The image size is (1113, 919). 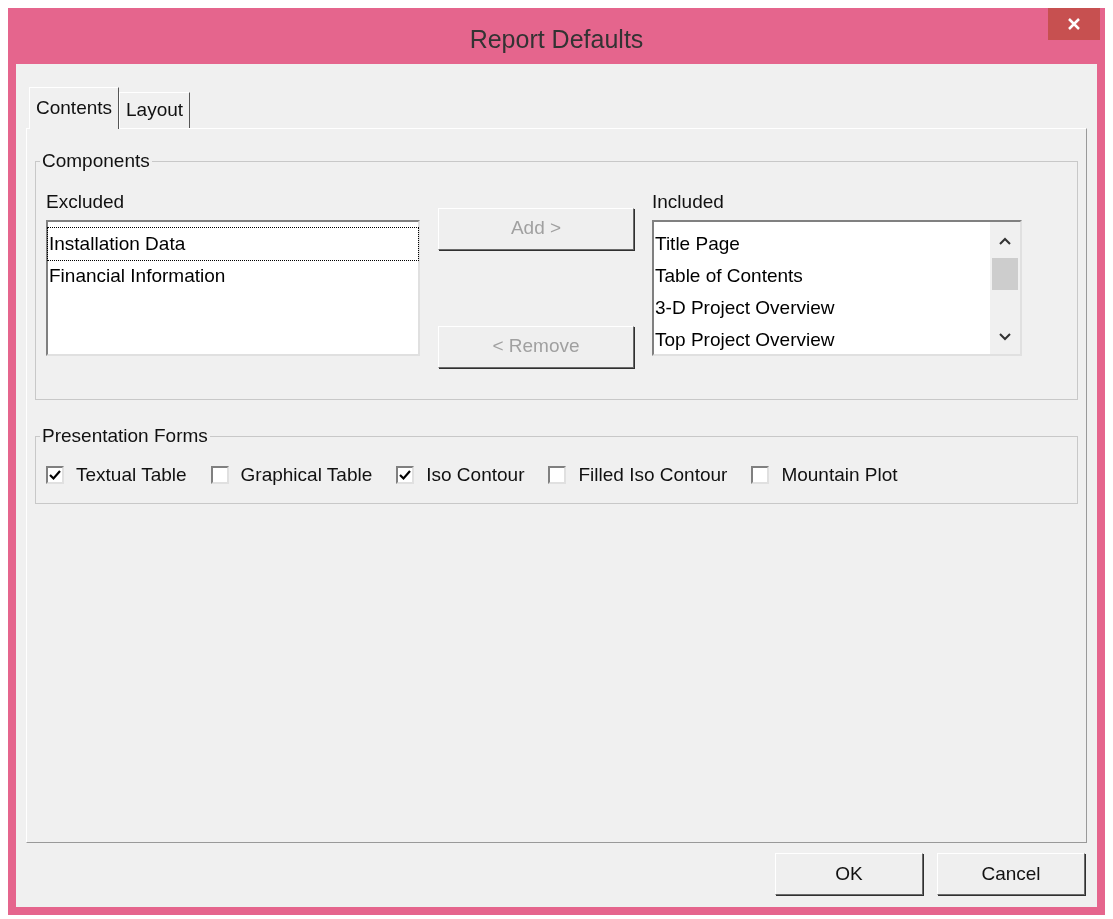 What do you see at coordinates (1011, 874) in the screenshot?
I see `cancel-button: Cancel` at bounding box center [1011, 874].